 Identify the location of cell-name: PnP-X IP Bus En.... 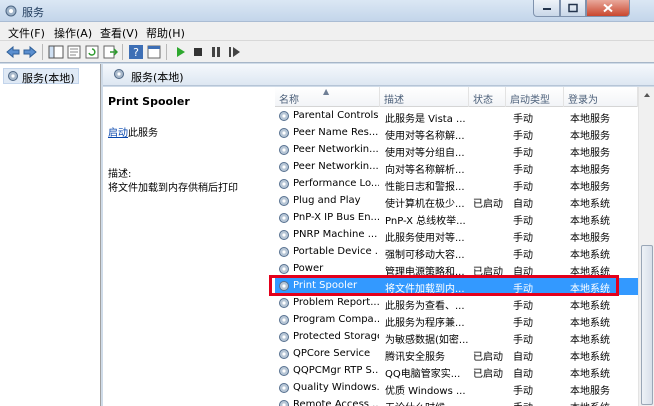
(336, 217).